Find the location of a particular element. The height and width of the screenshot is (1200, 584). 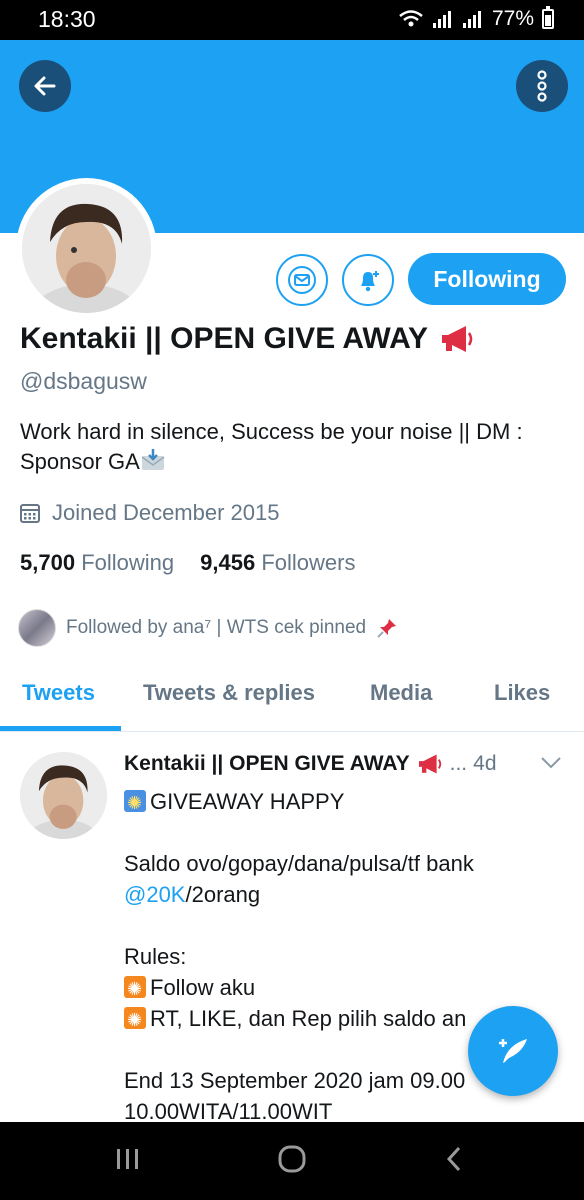

home-icon is located at coordinates (292, 1159).